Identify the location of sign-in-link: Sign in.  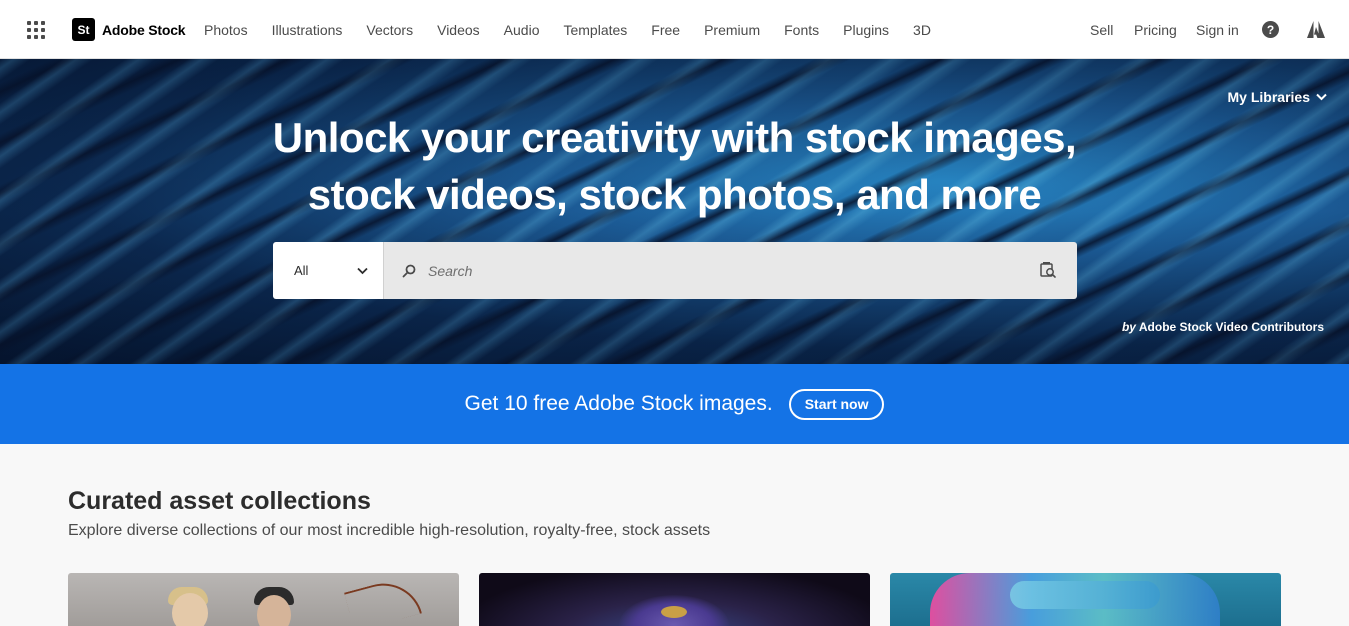
(1217, 30).